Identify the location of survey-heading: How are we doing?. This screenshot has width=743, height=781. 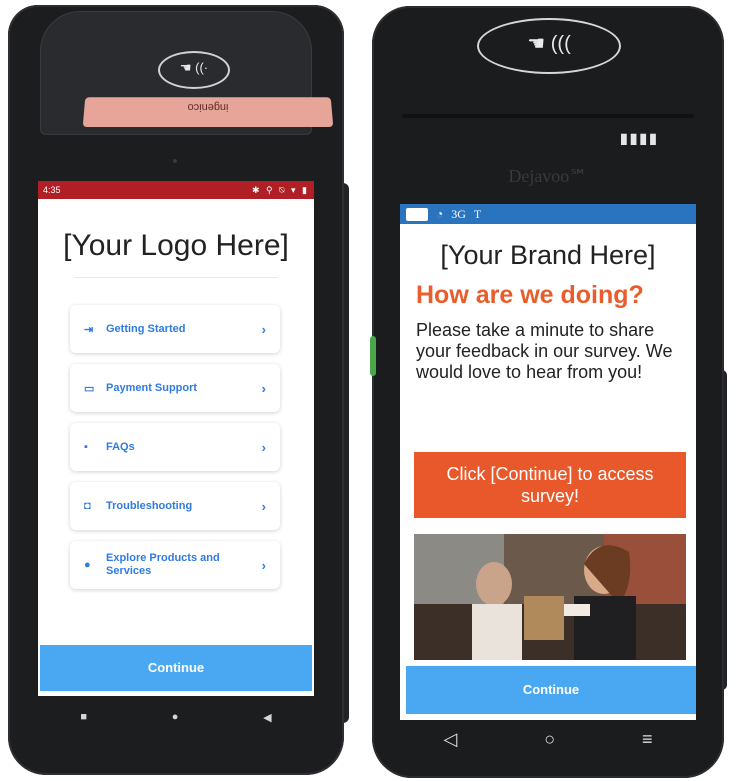
(530, 295).